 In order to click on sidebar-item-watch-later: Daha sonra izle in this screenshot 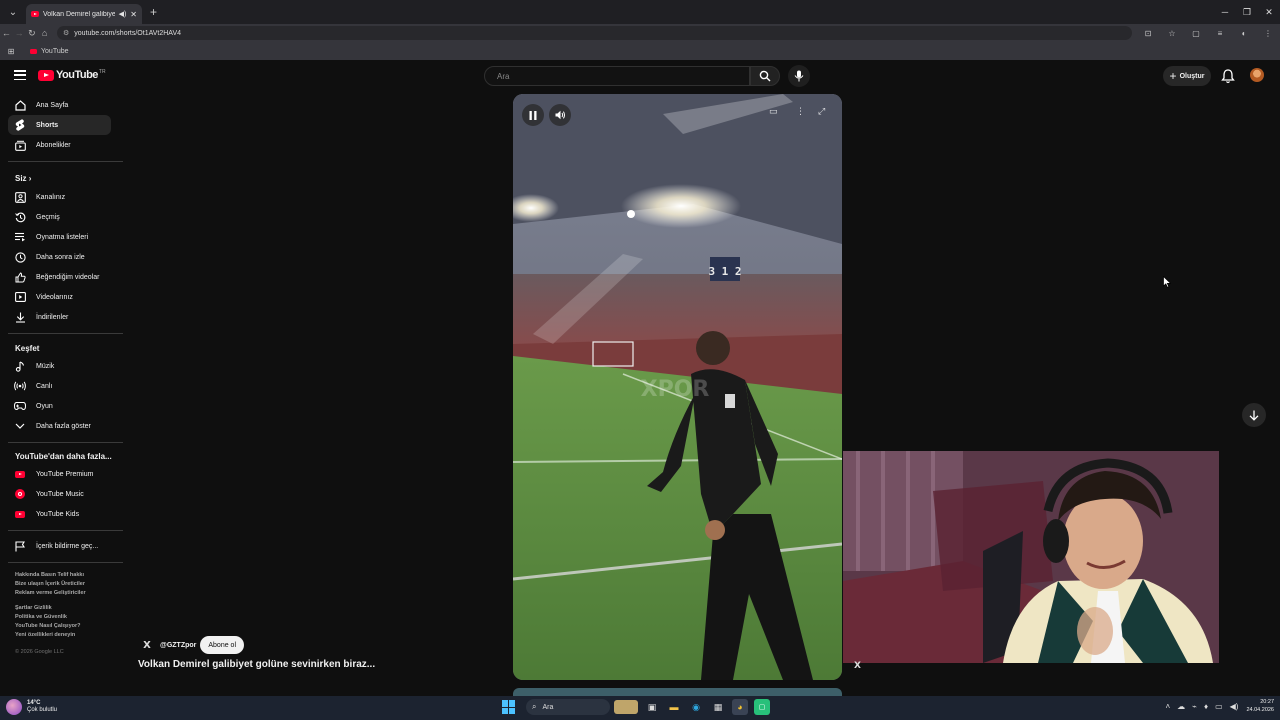, I will do `click(59, 257)`.